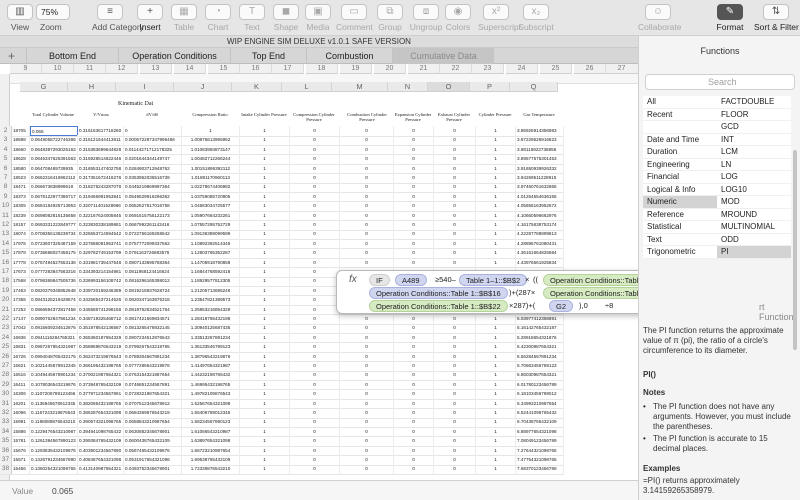 This screenshot has width=800, height=500. Describe the element at coordinates (6, 469) in the screenshot. I see `row-number: 38` at that location.